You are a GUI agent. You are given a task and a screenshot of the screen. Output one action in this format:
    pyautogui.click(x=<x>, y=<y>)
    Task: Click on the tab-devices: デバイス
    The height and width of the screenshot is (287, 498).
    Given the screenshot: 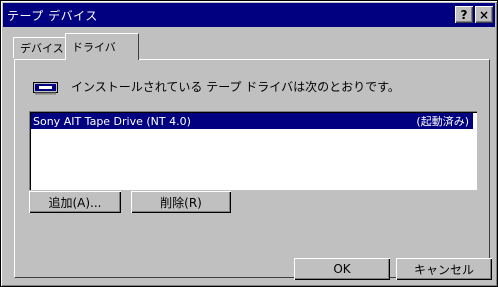 What is the action you would take?
    pyautogui.click(x=42, y=47)
    